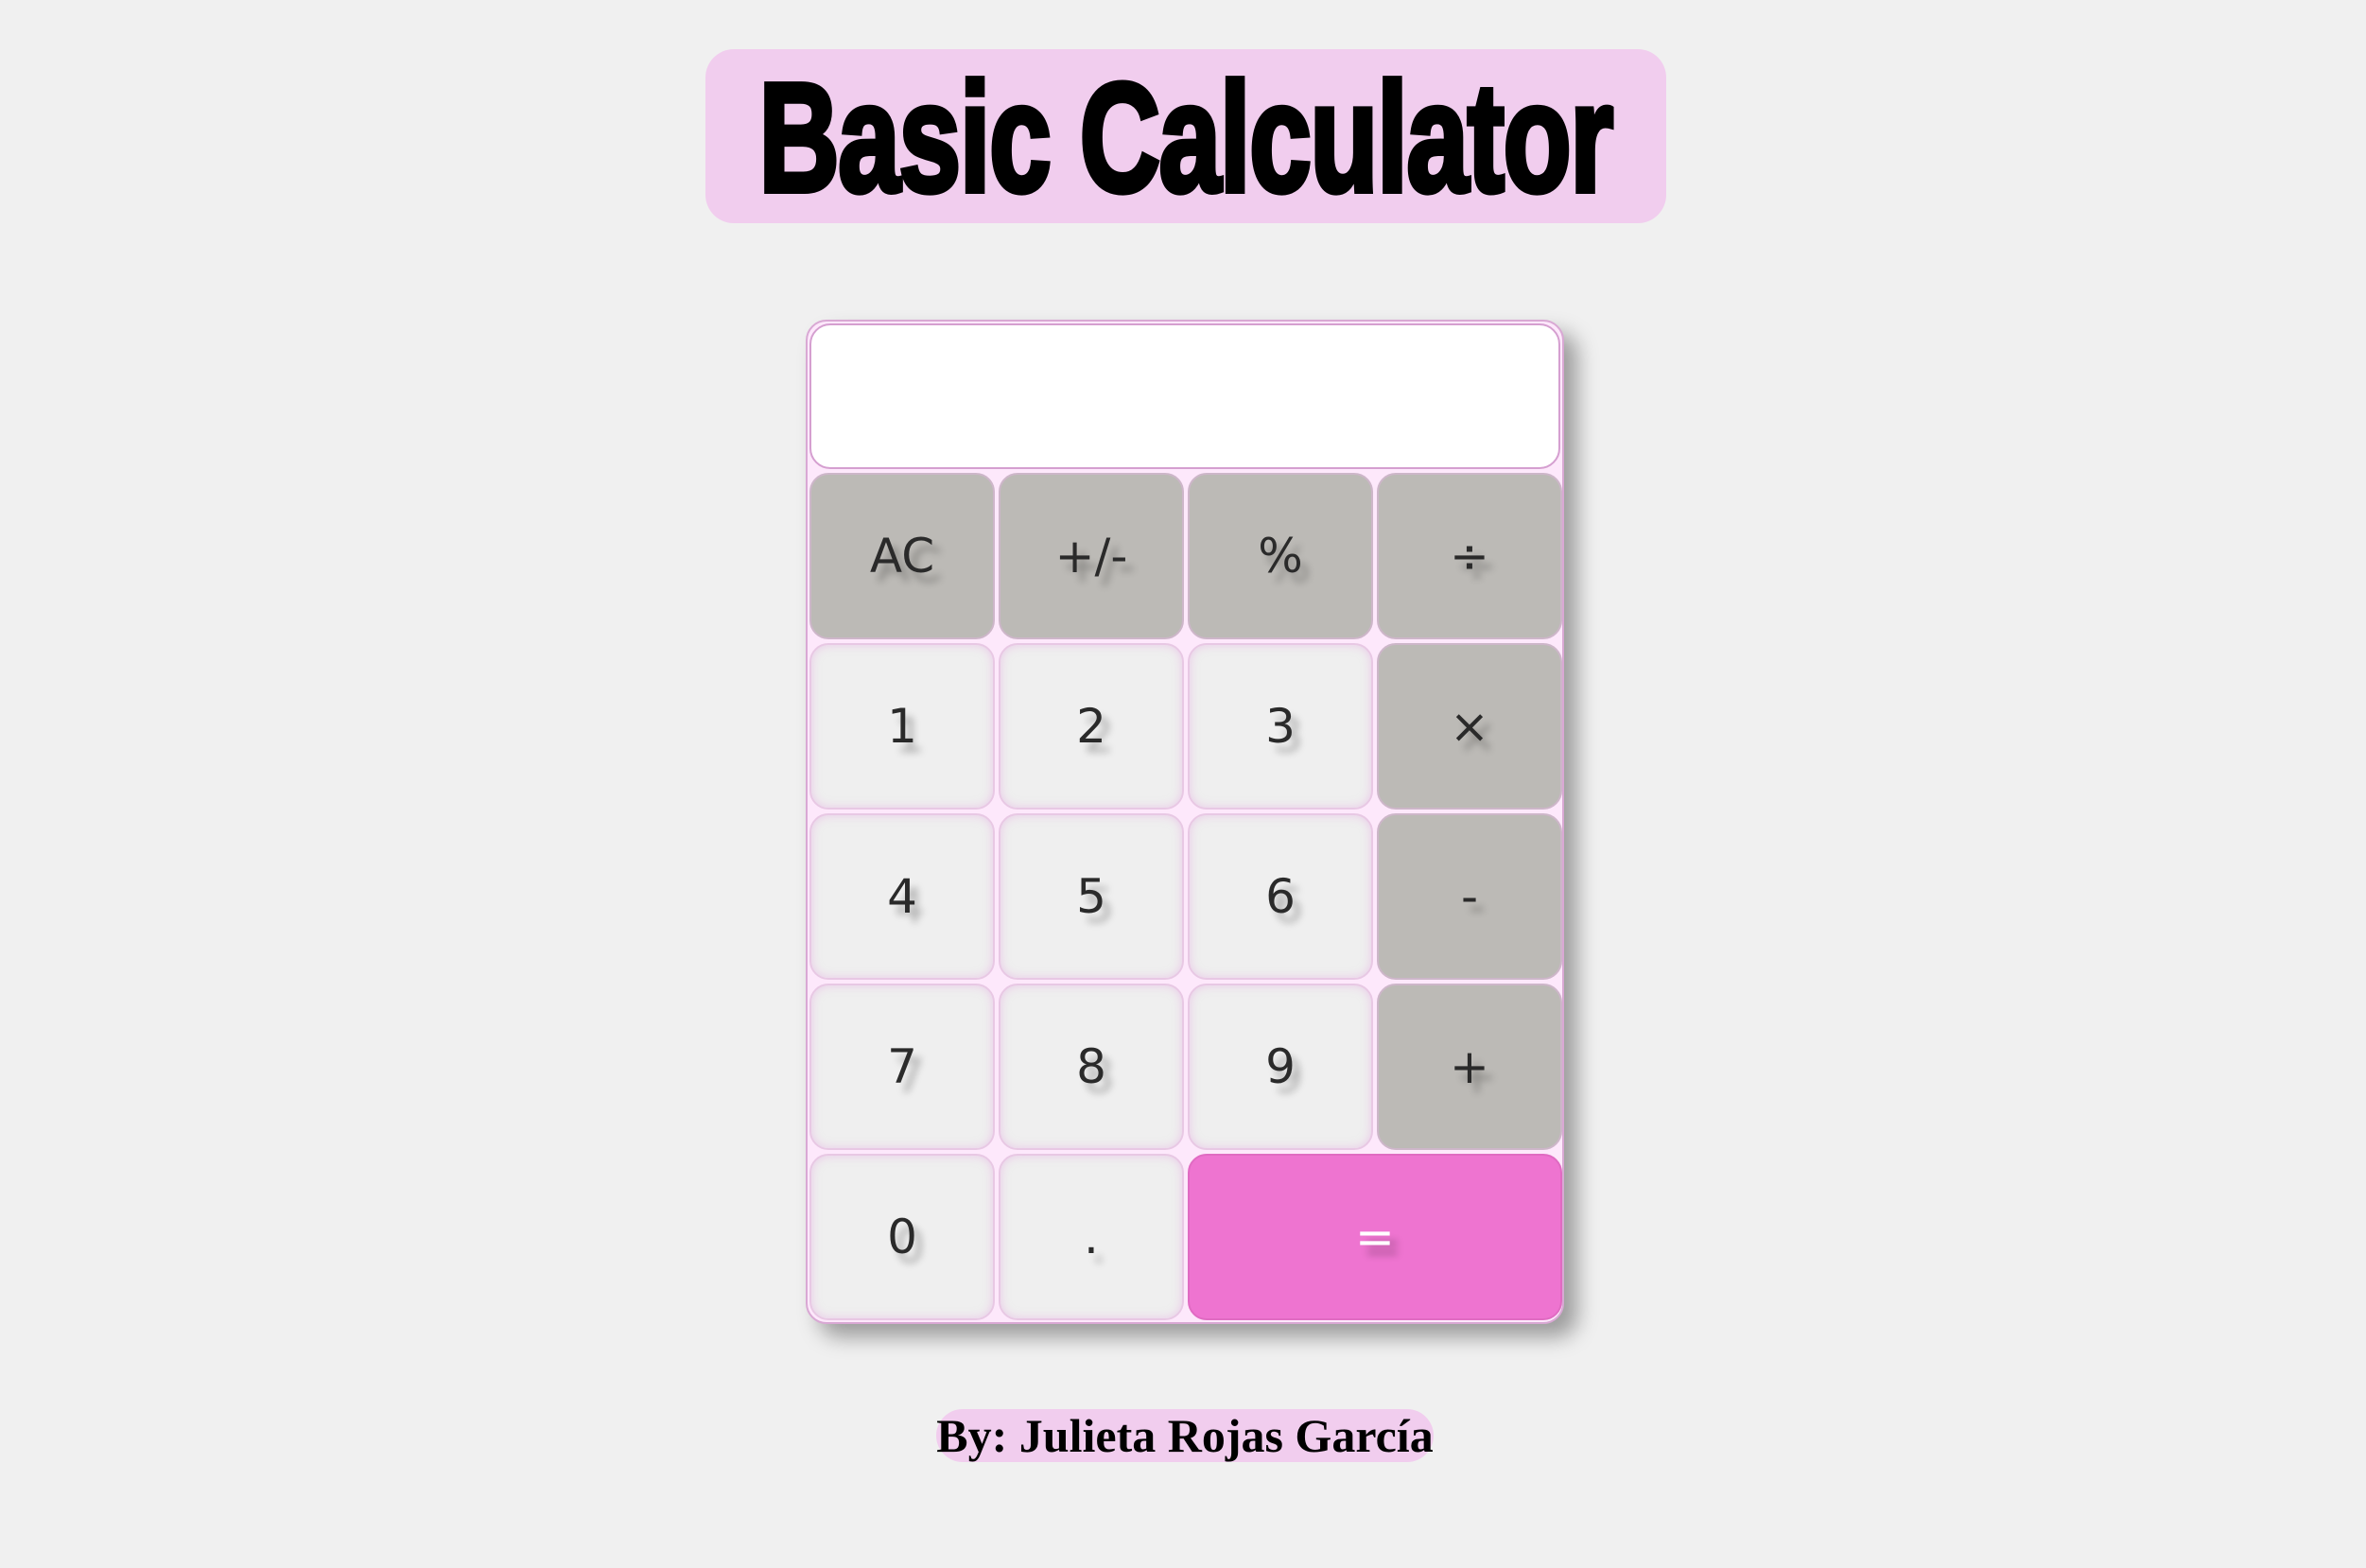 This screenshot has width=2366, height=1568. I want to click on title-banner: Basic Calculator, so click(1185, 136).